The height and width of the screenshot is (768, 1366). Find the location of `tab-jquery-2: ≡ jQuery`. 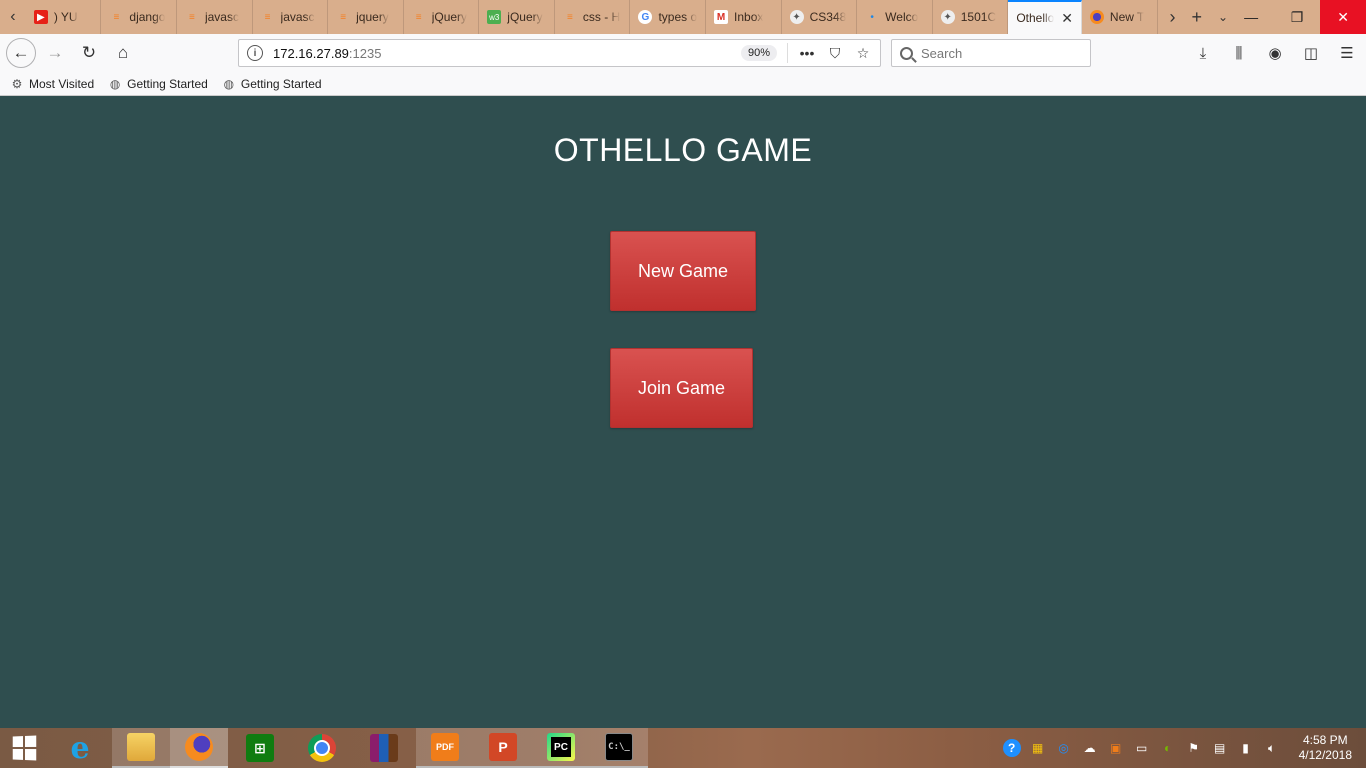

tab-jquery-2: ≡ jQuery is located at coordinates (442, 17).